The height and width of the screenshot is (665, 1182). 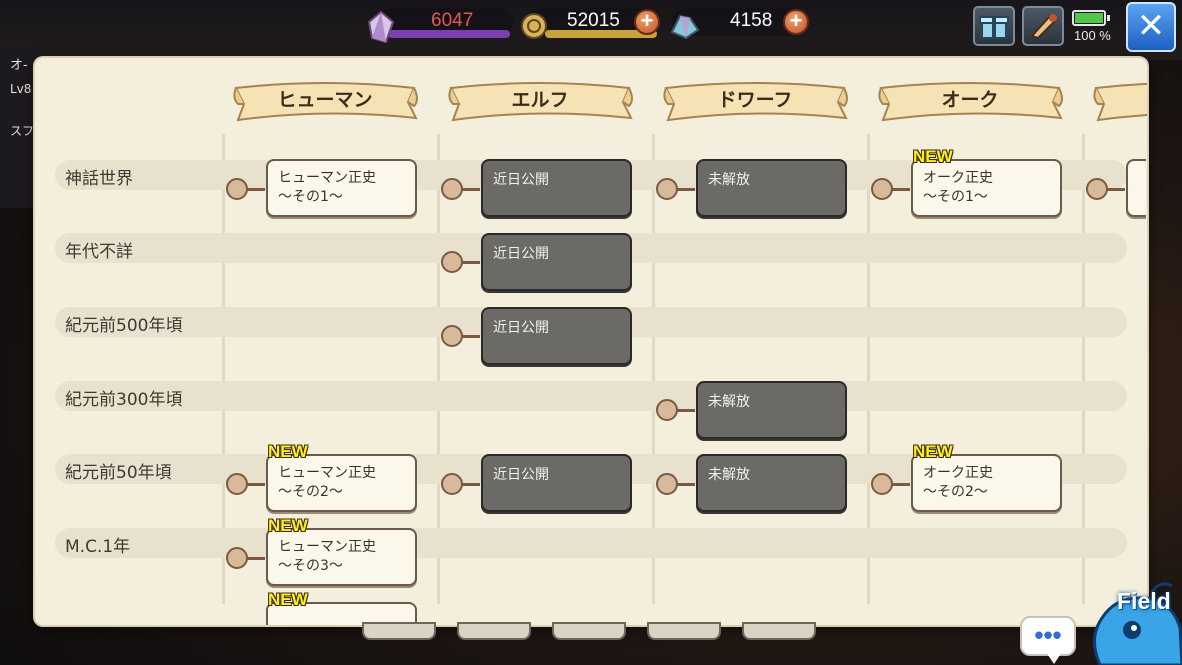 What do you see at coordinates (327, 482) in the screenshot?
I see `story-card-title: ヒューマン正史 〜その2〜` at bounding box center [327, 482].